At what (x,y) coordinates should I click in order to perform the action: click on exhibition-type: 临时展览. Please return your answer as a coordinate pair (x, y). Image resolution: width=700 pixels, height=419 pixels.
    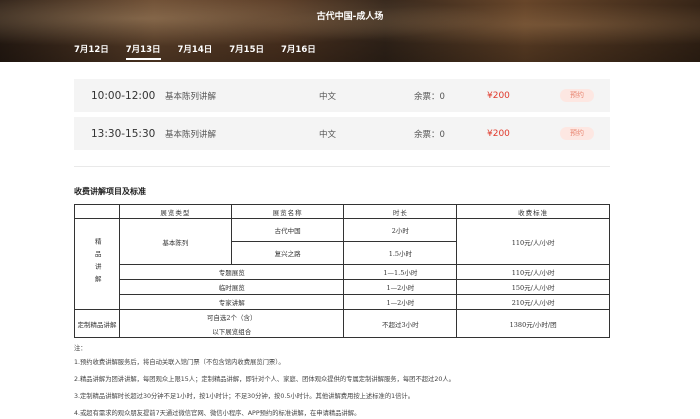
    Looking at the image, I should click on (231, 287).